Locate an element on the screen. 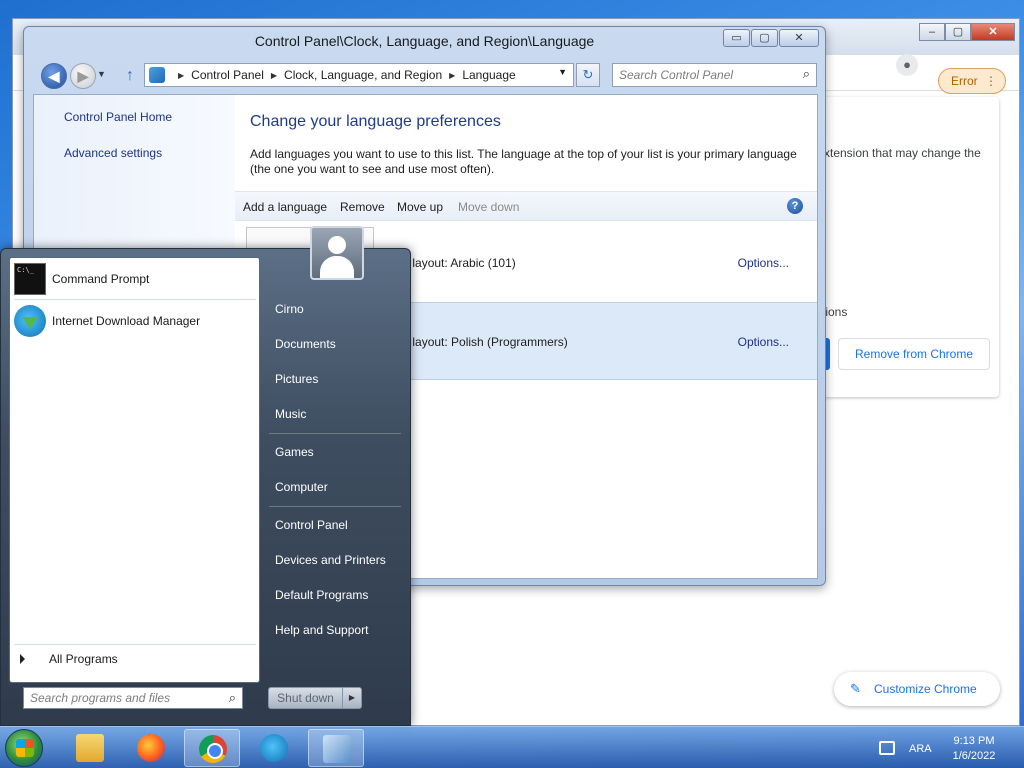 The width and height of the screenshot is (1024, 768). chrome-close-button: ✕ is located at coordinates (993, 32).